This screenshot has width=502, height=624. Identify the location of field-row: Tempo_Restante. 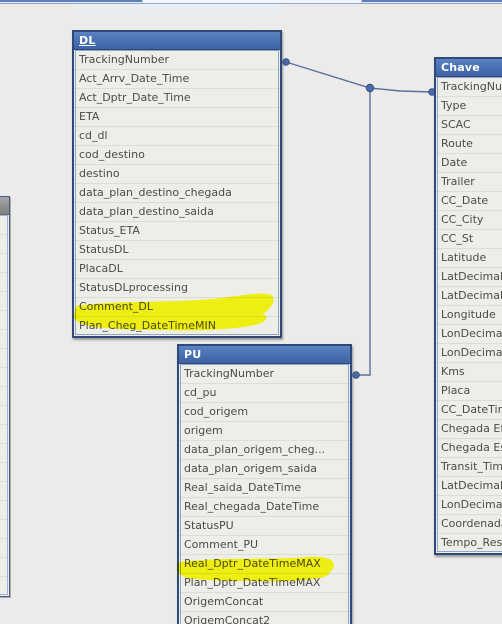
(469, 543).